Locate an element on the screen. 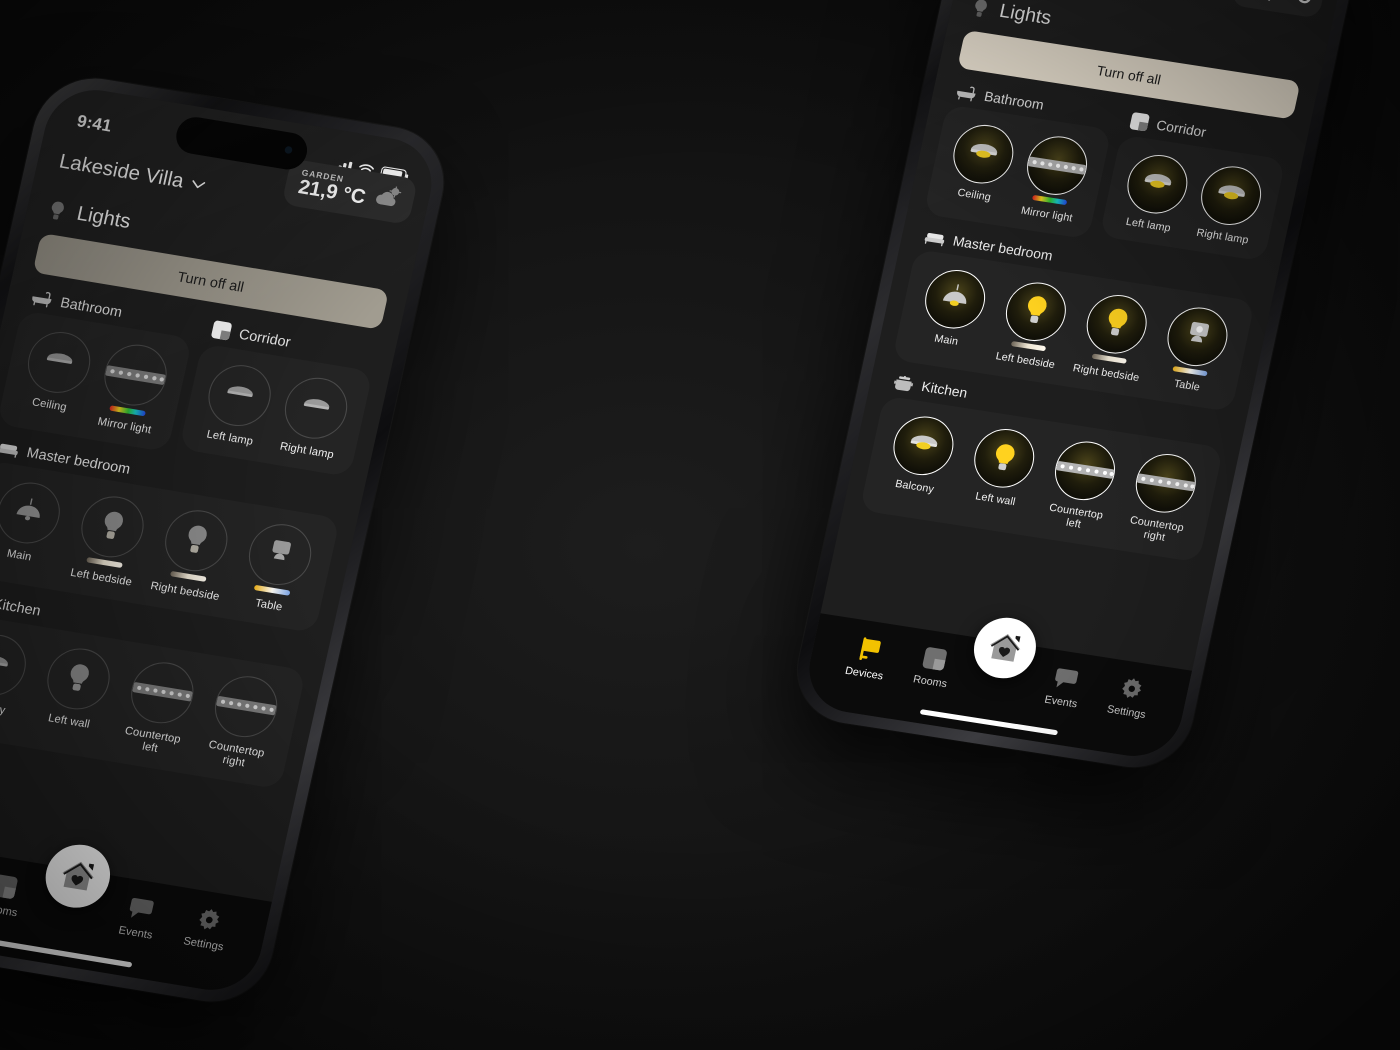  room-card-bathroom: Ceiling Mirror light is located at coordinates (1017, 172).